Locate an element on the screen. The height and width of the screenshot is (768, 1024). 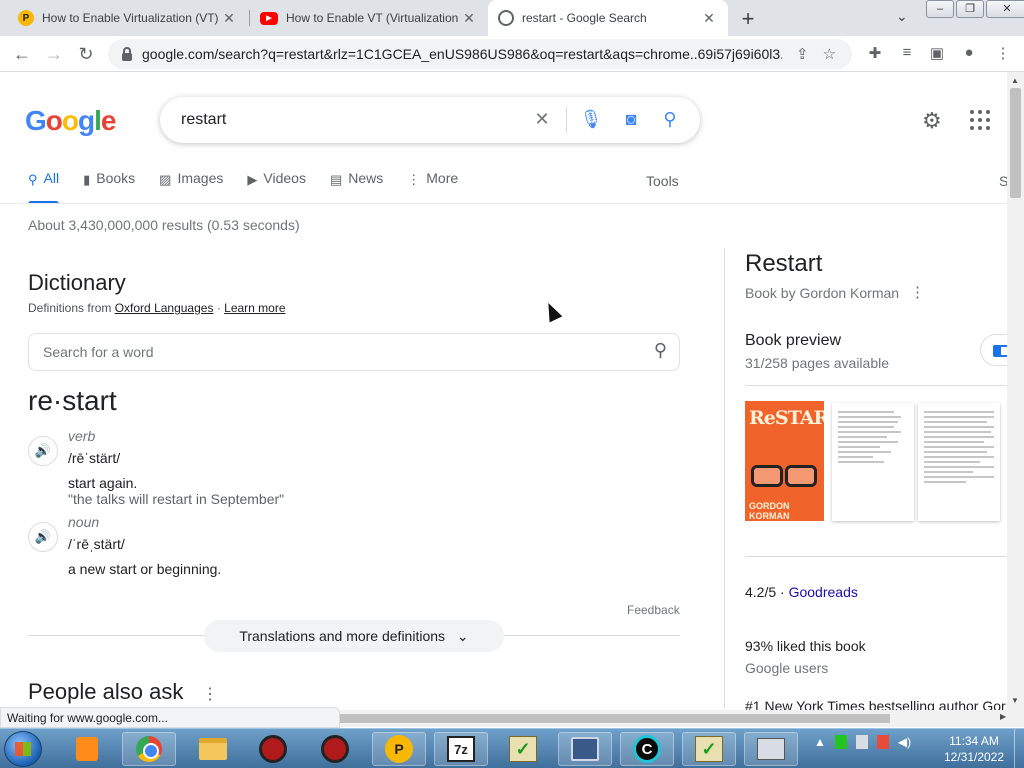
tab-more: ⋮ More is located at coordinates (432, 187).